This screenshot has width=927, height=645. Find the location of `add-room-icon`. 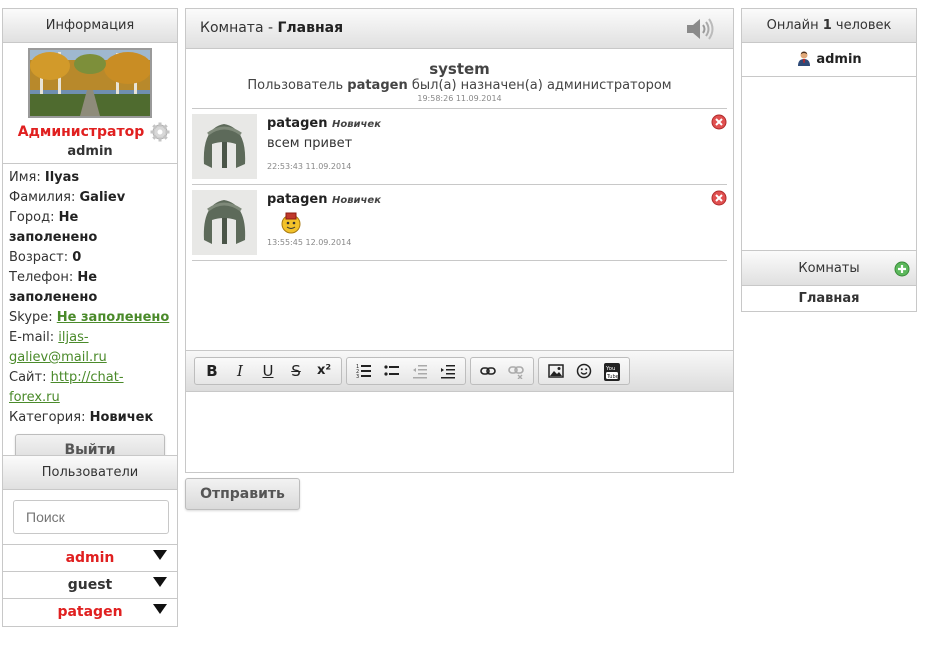

add-room-icon is located at coordinates (902, 269).